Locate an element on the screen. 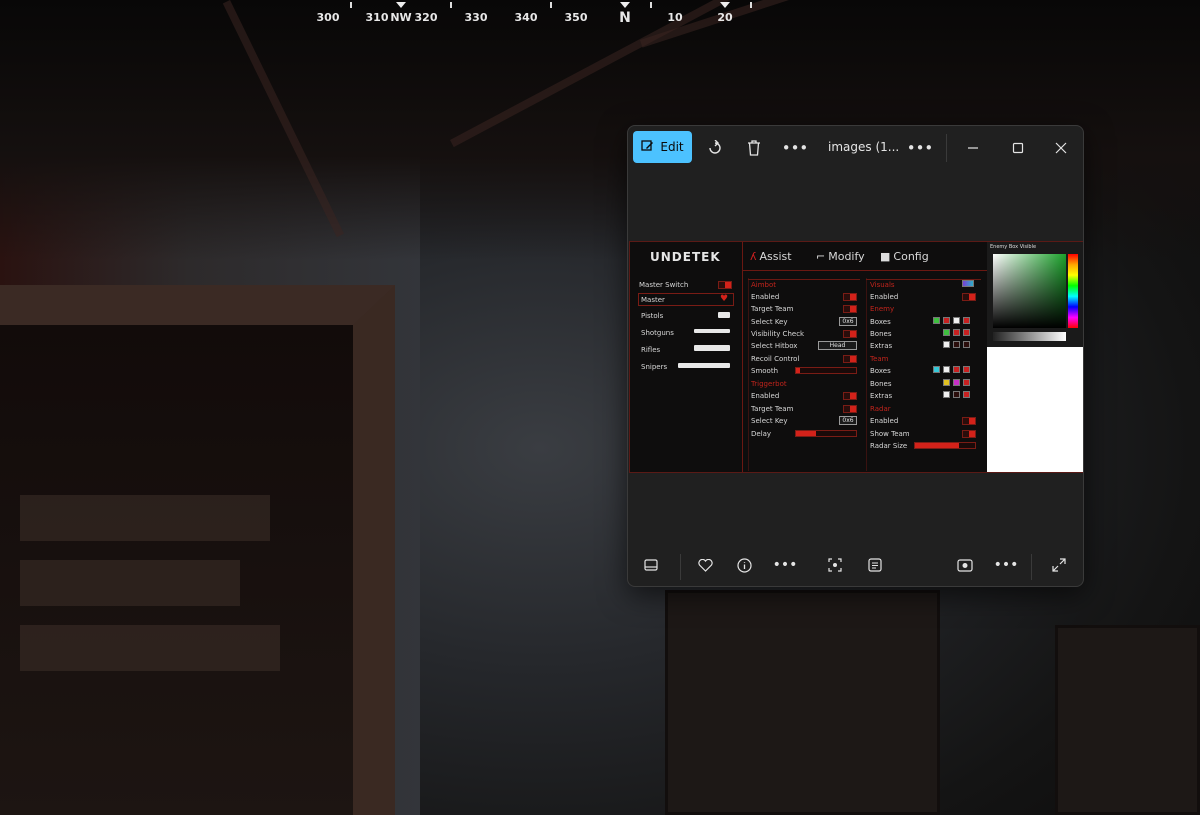 This screenshot has width=1200, height=815. divider is located at coordinates (946, 148).